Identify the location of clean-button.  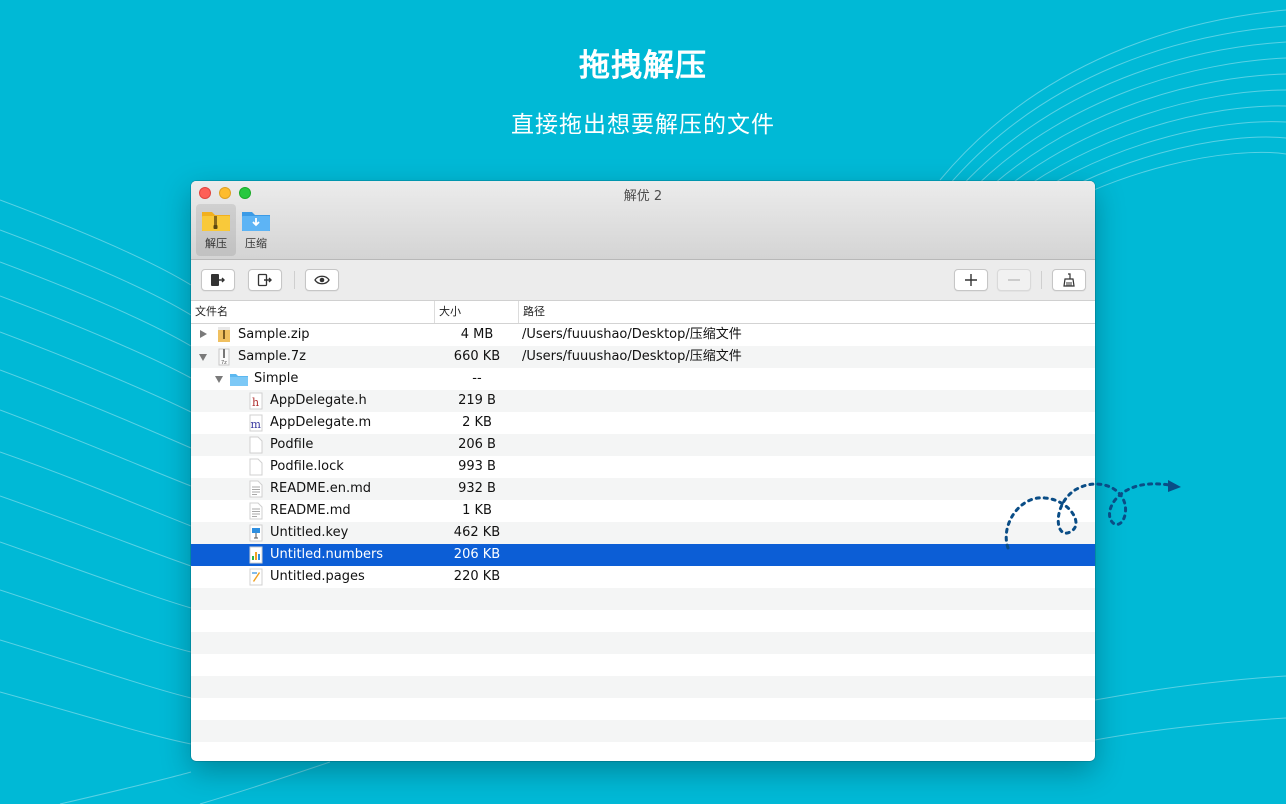
(1069, 280).